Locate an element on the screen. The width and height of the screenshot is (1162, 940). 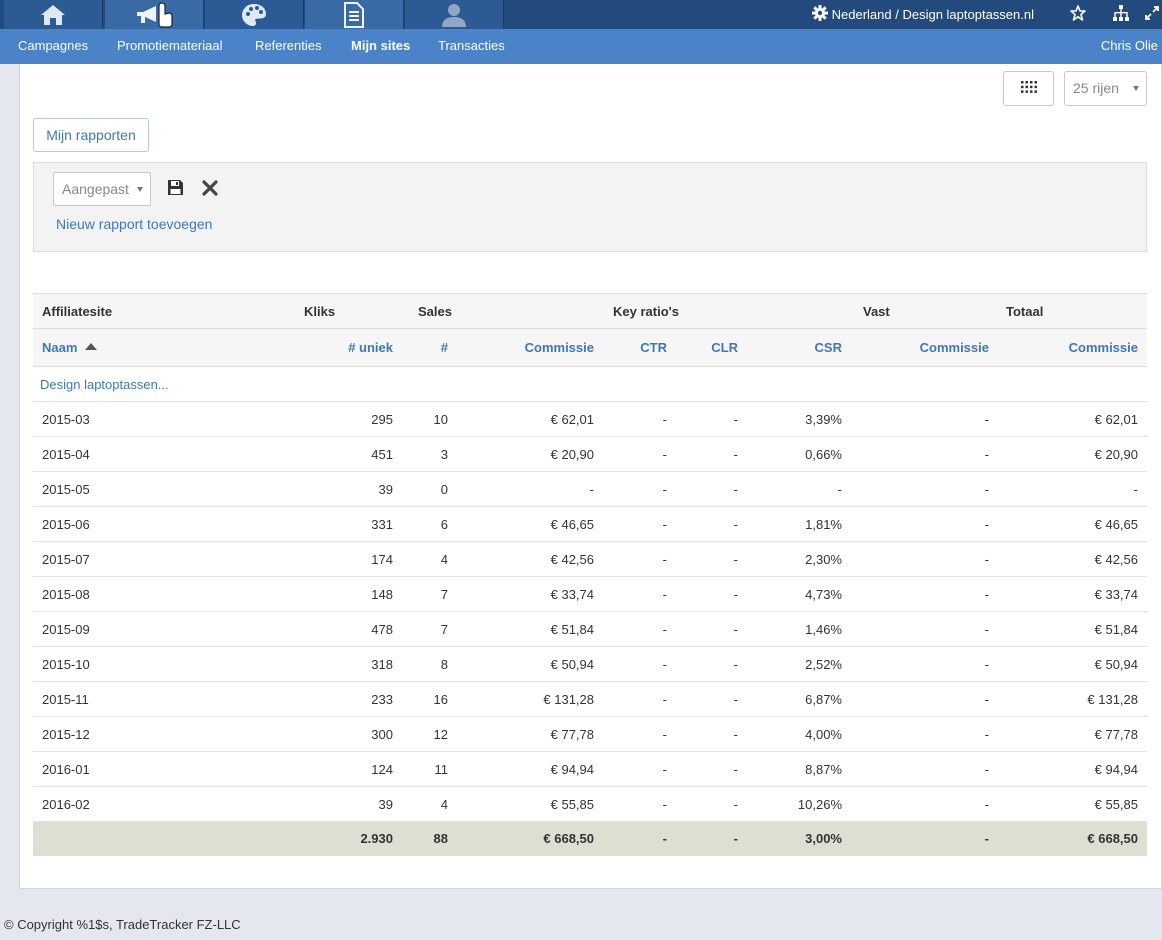
top-right-controls: Nederland / Design laptoptassen.nl is located at coordinates (986, 14).